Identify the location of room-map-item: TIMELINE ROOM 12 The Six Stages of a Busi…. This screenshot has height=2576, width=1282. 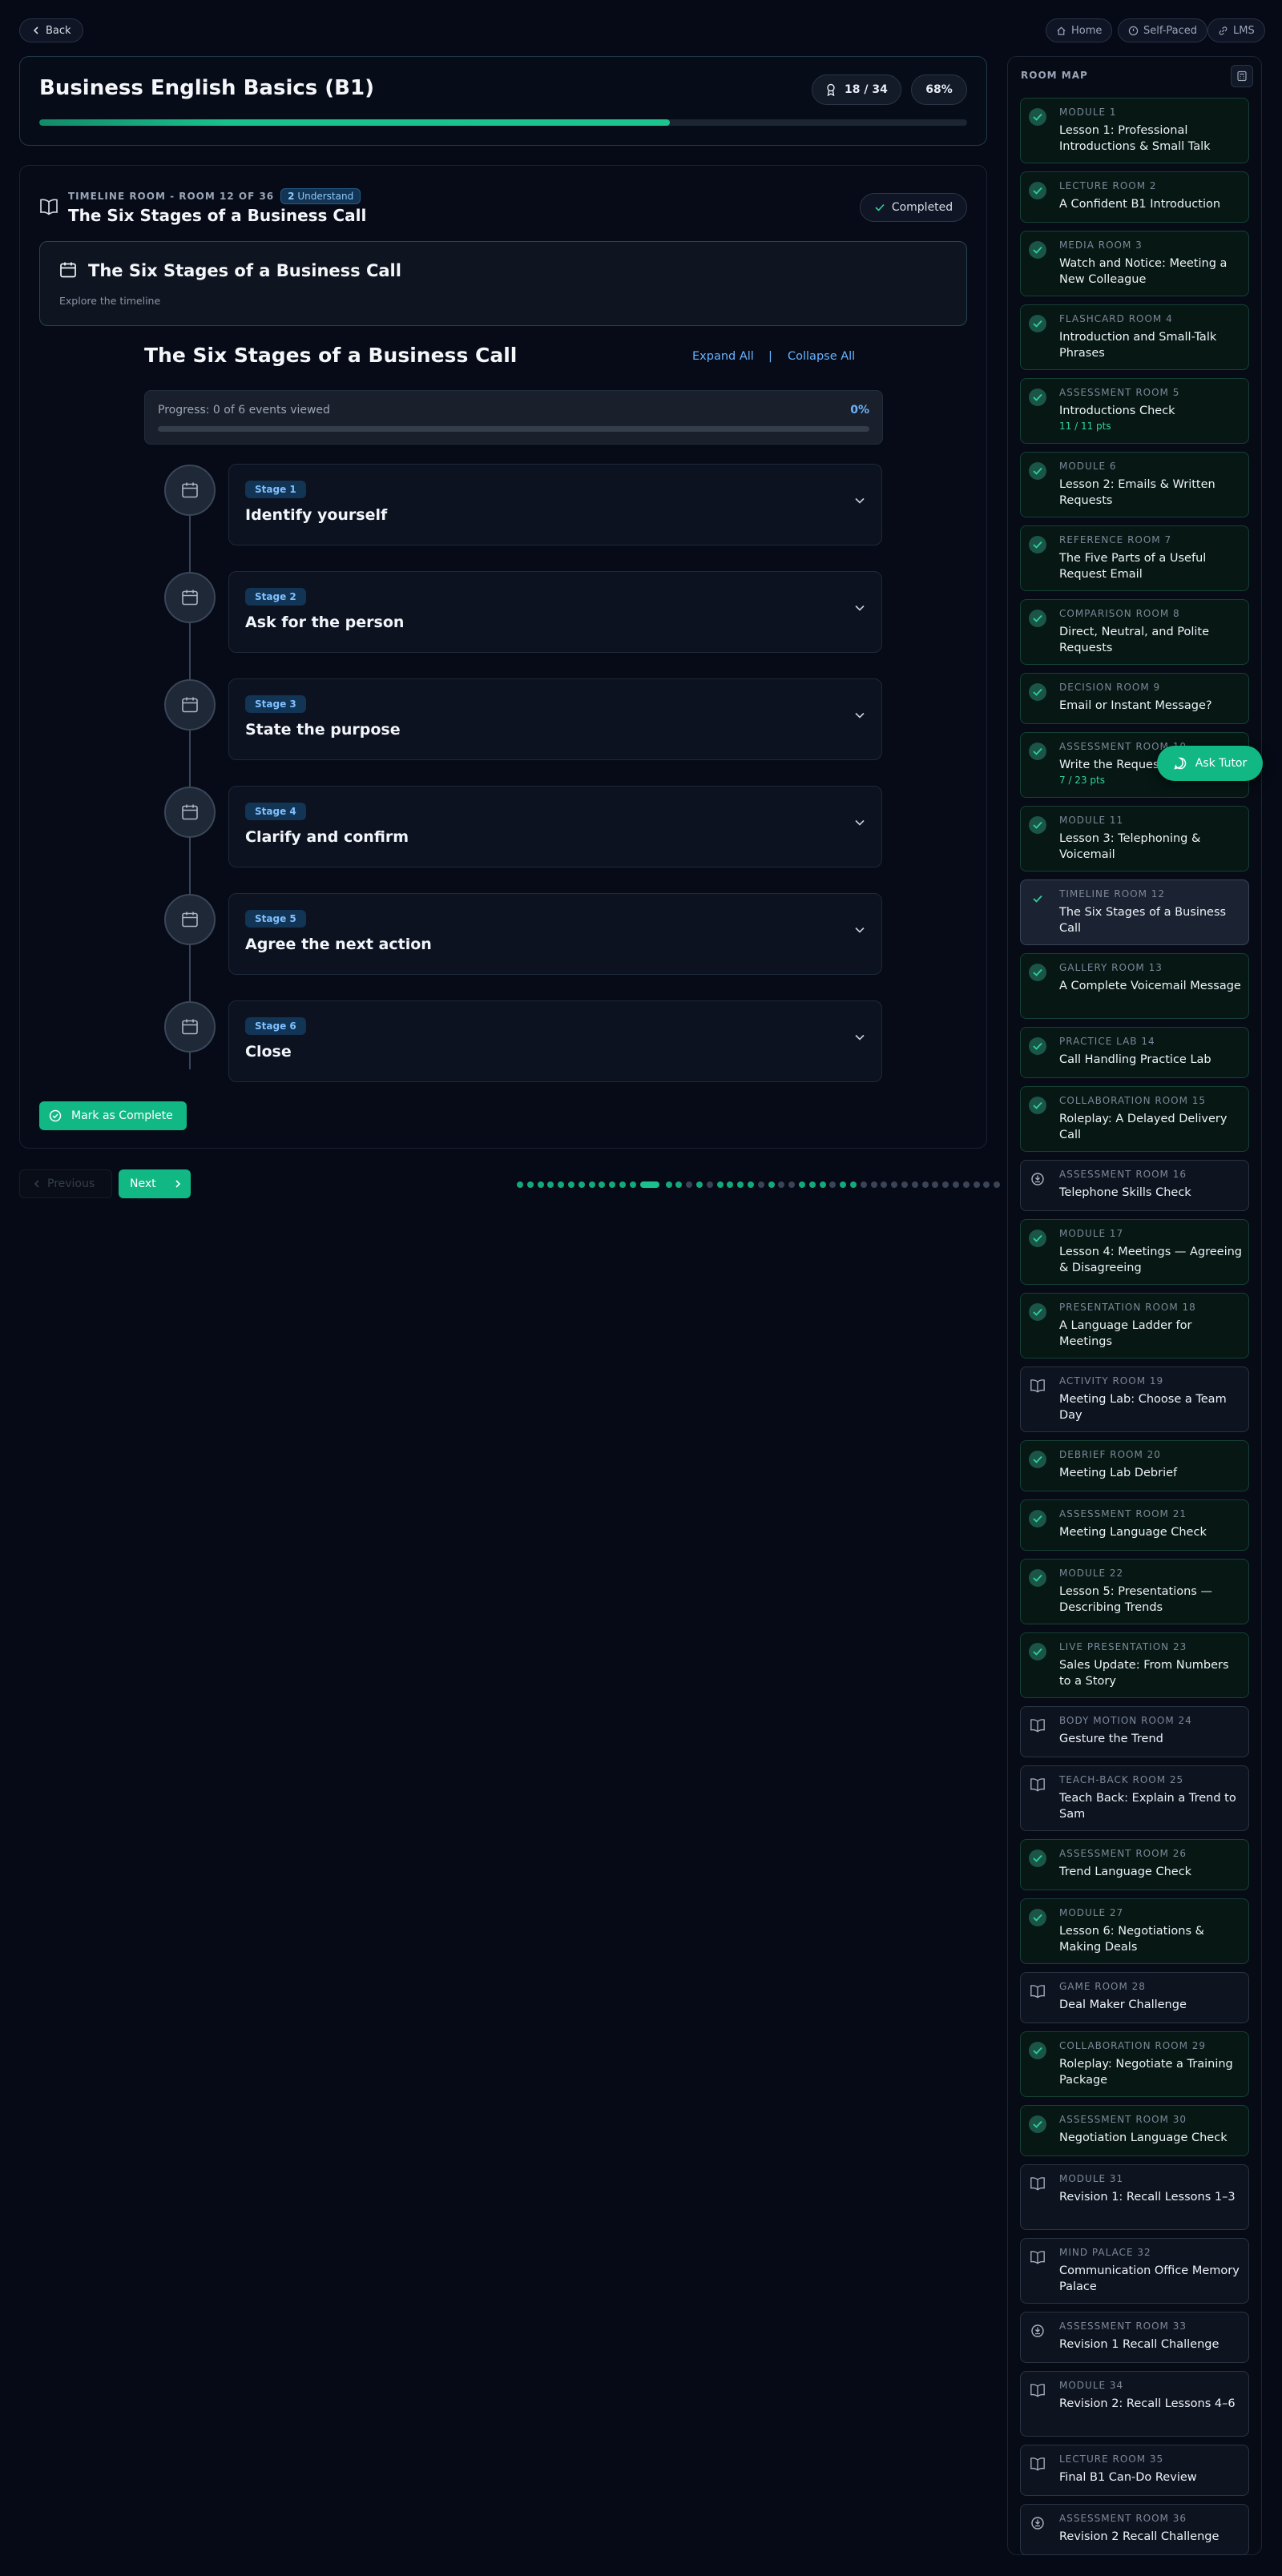
(1135, 912).